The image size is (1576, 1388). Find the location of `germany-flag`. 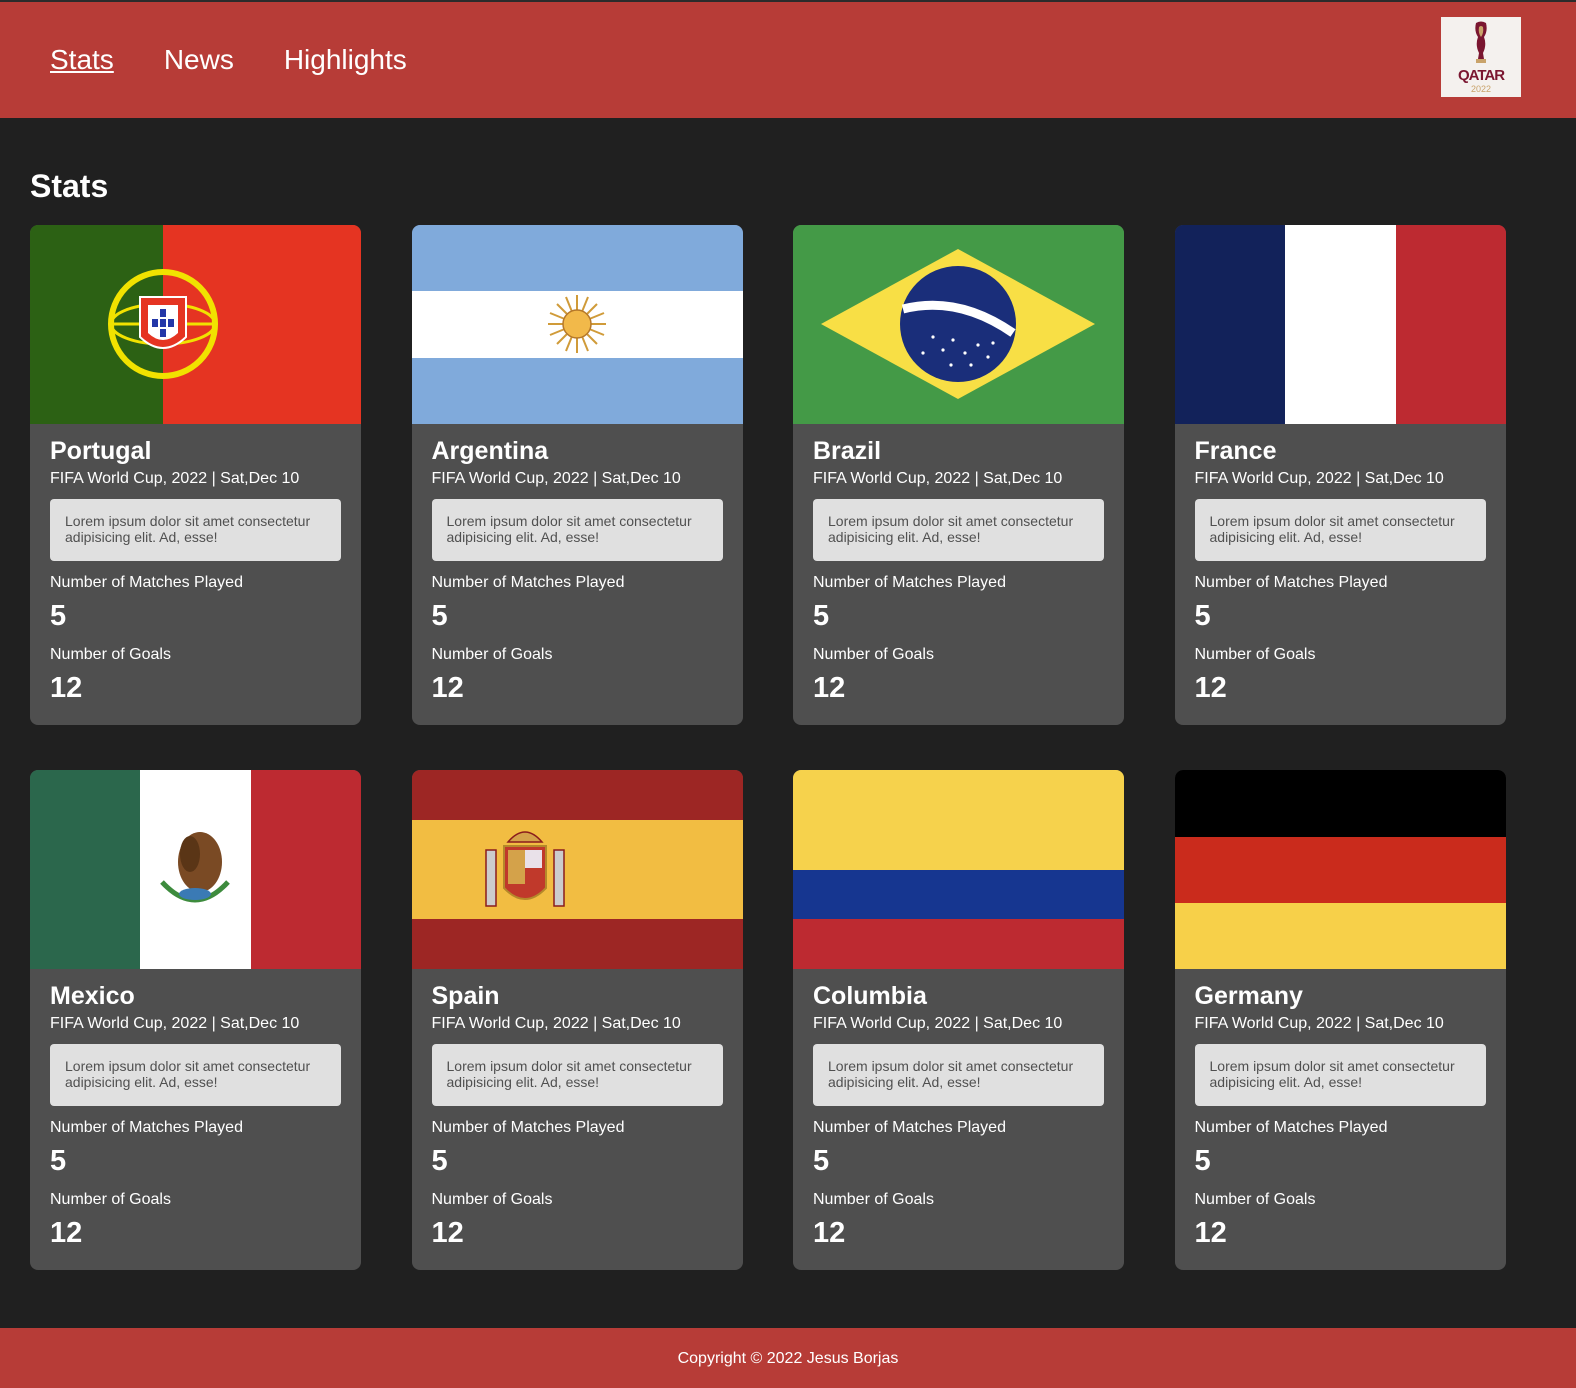

germany-flag is located at coordinates (1340, 869).